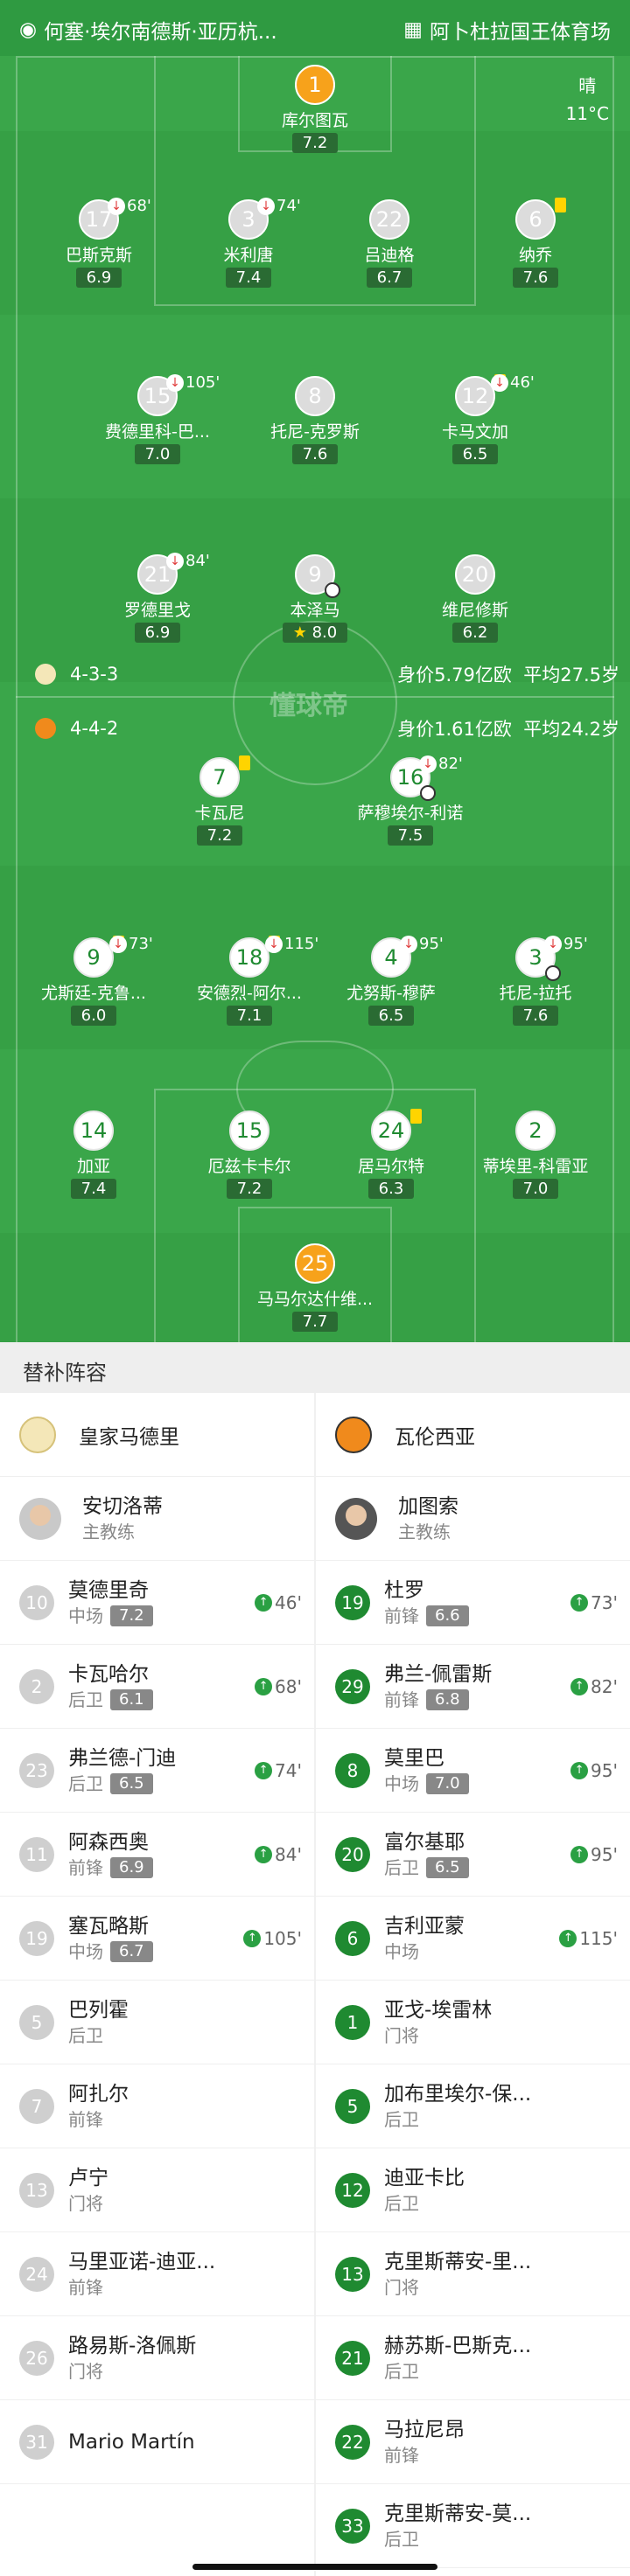  What do you see at coordinates (473, 2442) in the screenshot?
I see `sub-player-row: 22 马拉尼昂 前锋` at bounding box center [473, 2442].